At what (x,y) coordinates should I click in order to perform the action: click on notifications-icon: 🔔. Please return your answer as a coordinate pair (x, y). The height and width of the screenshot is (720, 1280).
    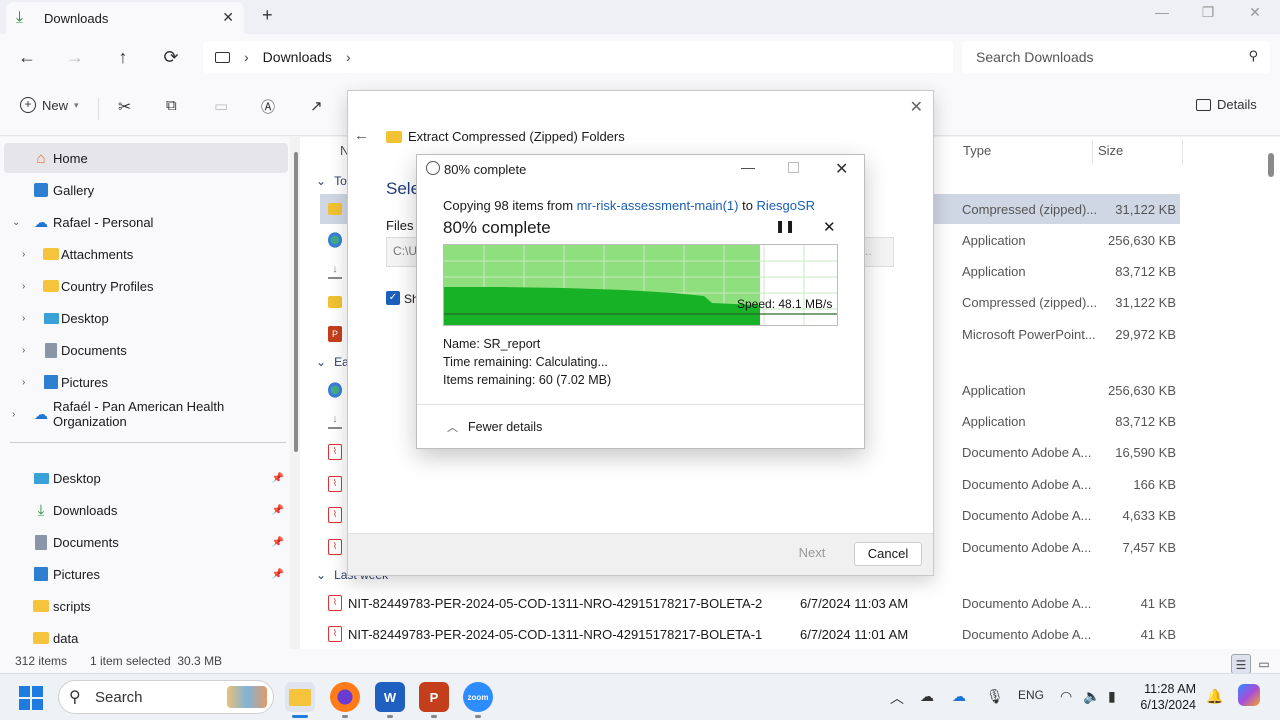
    Looking at the image, I should click on (1214, 696).